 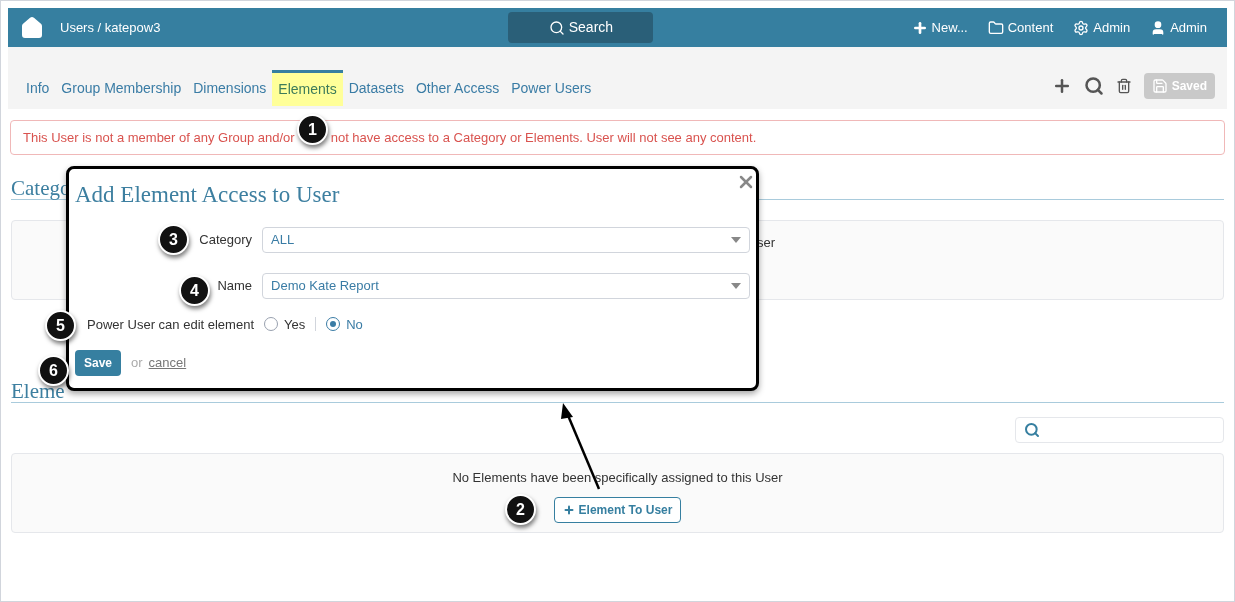 I want to click on search-field, so click(x=1119, y=430).